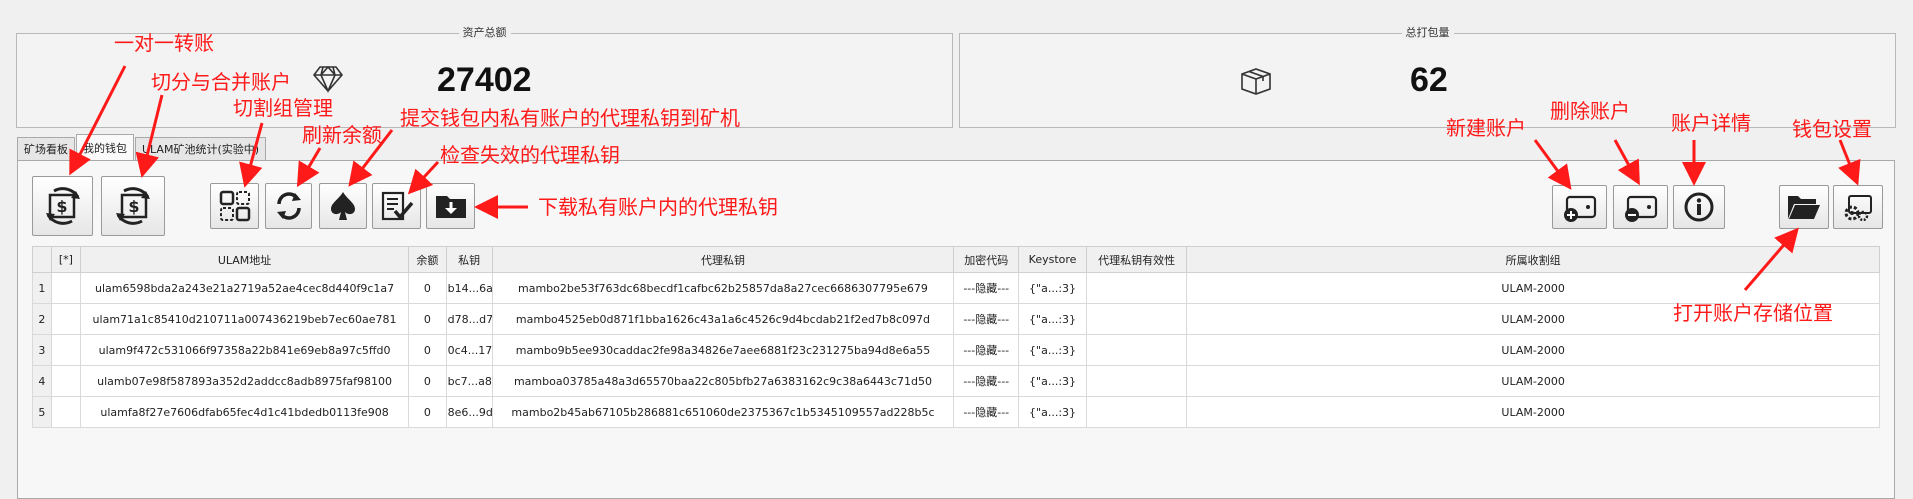 This screenshot has width=1913, height=499. Describe the element at coordinates (469, 319) in the screenshot. I see `private-key-cell: d78...d75` at that location.